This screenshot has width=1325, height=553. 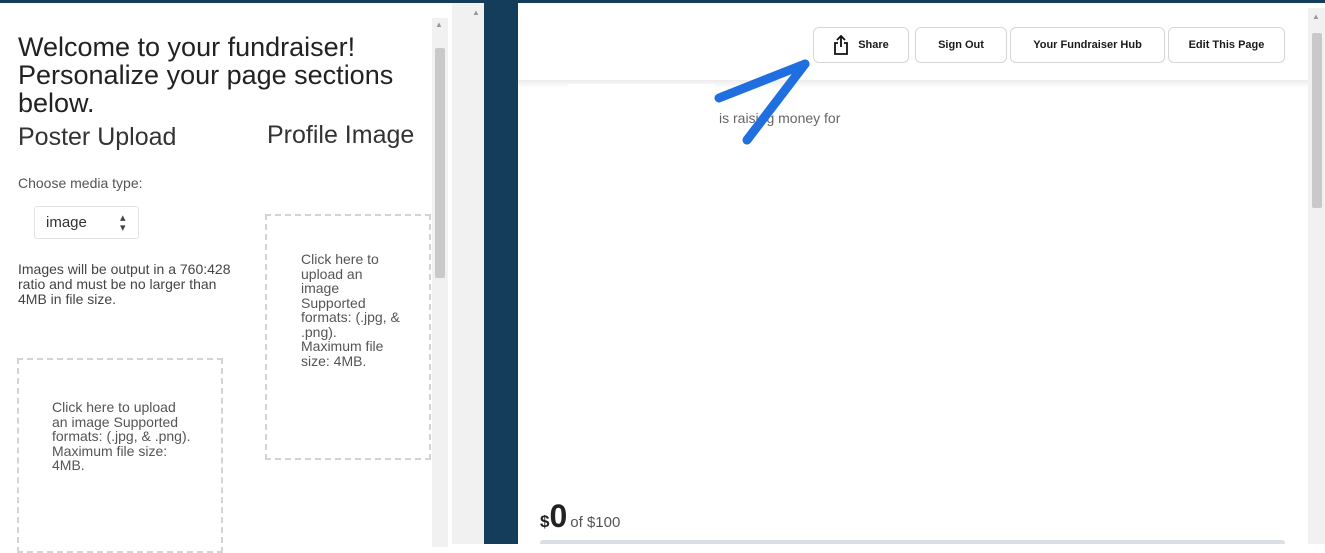 What do you see at coordinates (558, 516) in the screenshot?
I see `amount-value: 0` at bounding box center [558, 516].